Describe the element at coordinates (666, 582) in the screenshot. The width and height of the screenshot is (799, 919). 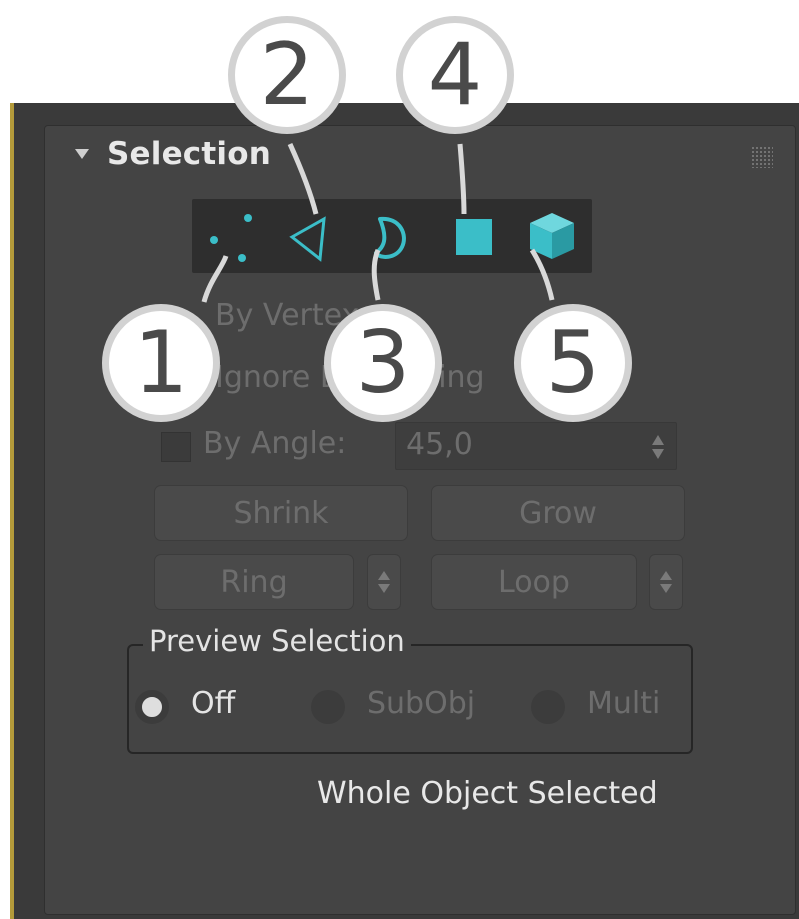
I see `loop-spinner` at that location.